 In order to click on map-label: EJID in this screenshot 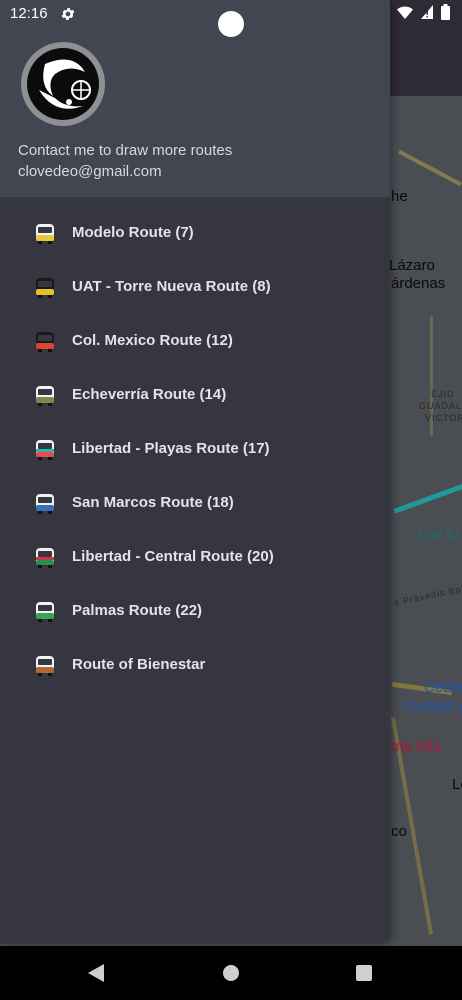, I will do `click(443, 394)`.